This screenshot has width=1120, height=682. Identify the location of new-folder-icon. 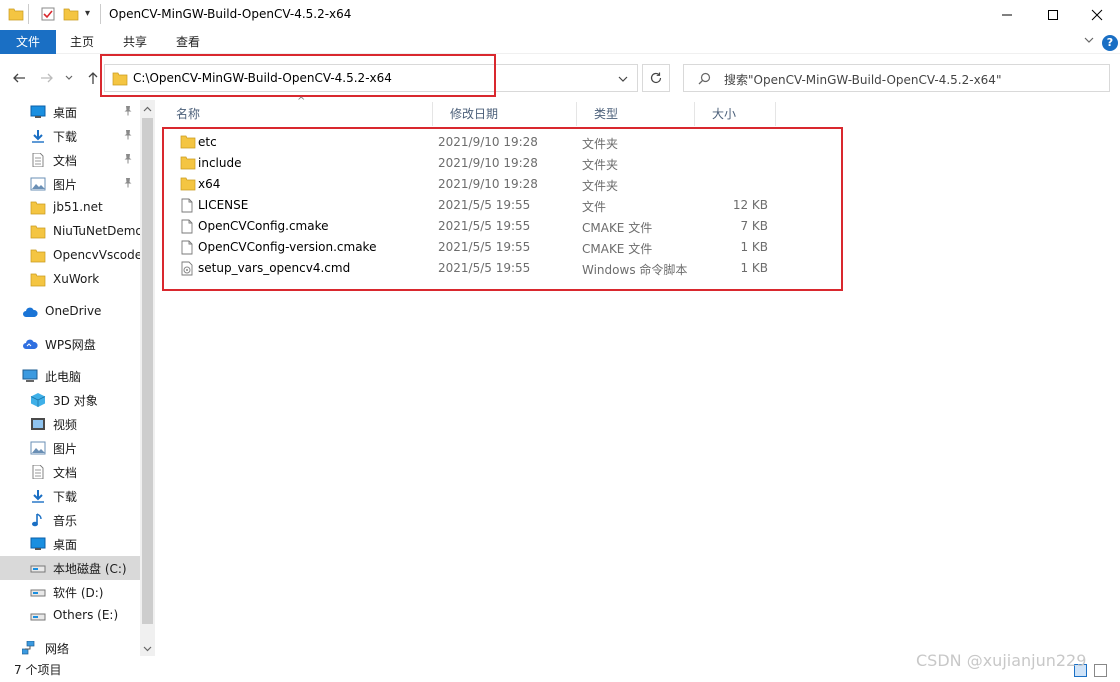
(71, 15).